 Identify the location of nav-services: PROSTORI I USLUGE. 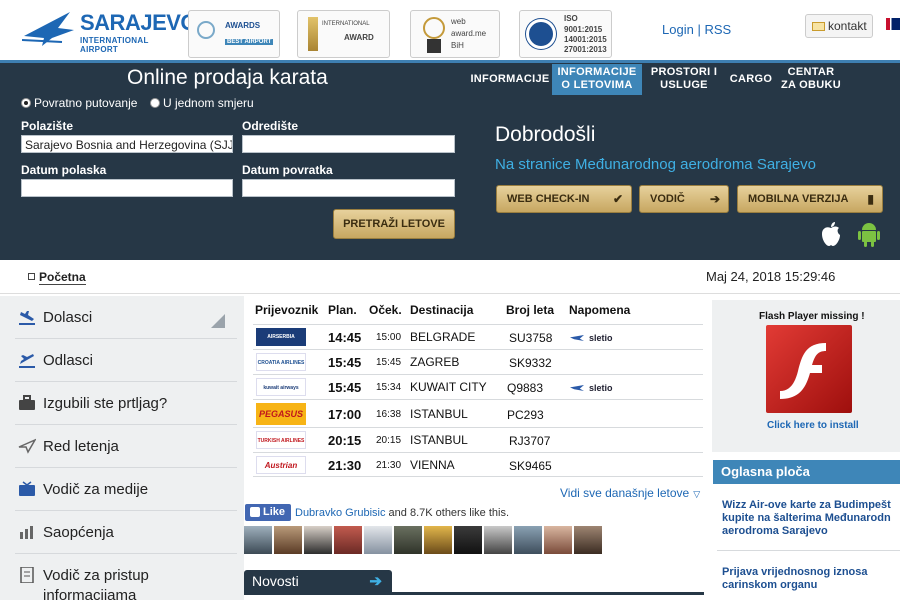
(684, 79).